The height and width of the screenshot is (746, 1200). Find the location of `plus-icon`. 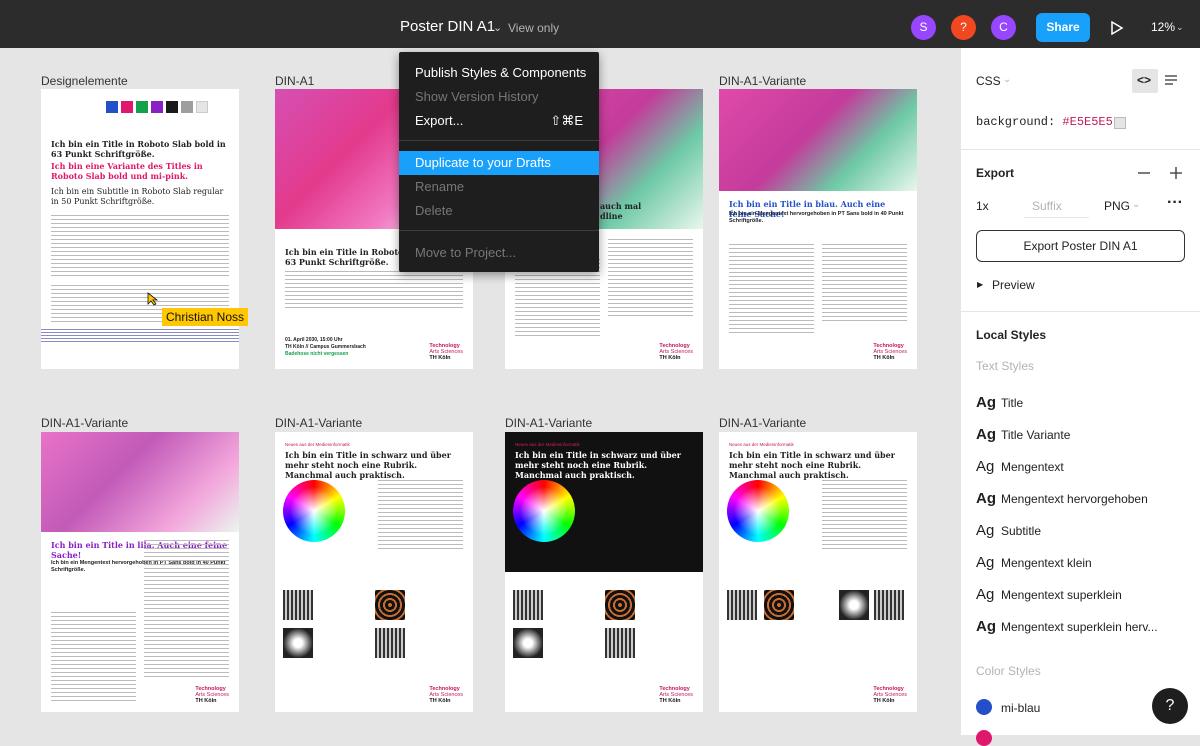

plus-icon is located at coordinates (1176, 173).